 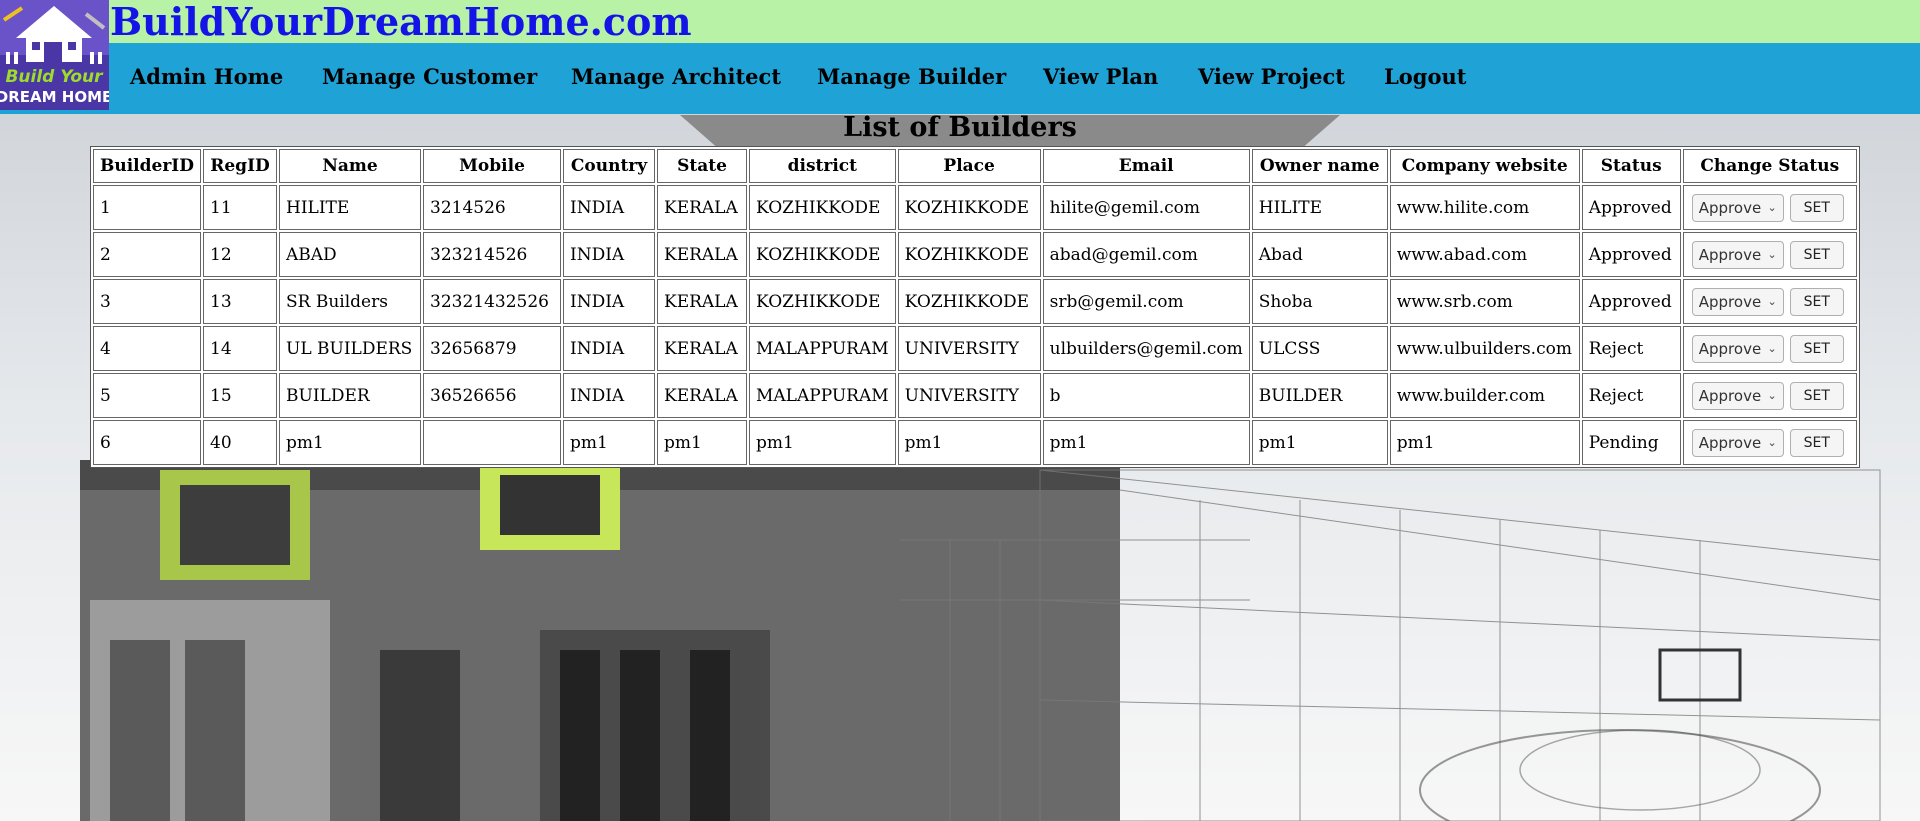 What do you see at coordinates (1271, 78) in the screenshot?
I see `nav-view-project: View Project` at bounding box center [1271, 78].